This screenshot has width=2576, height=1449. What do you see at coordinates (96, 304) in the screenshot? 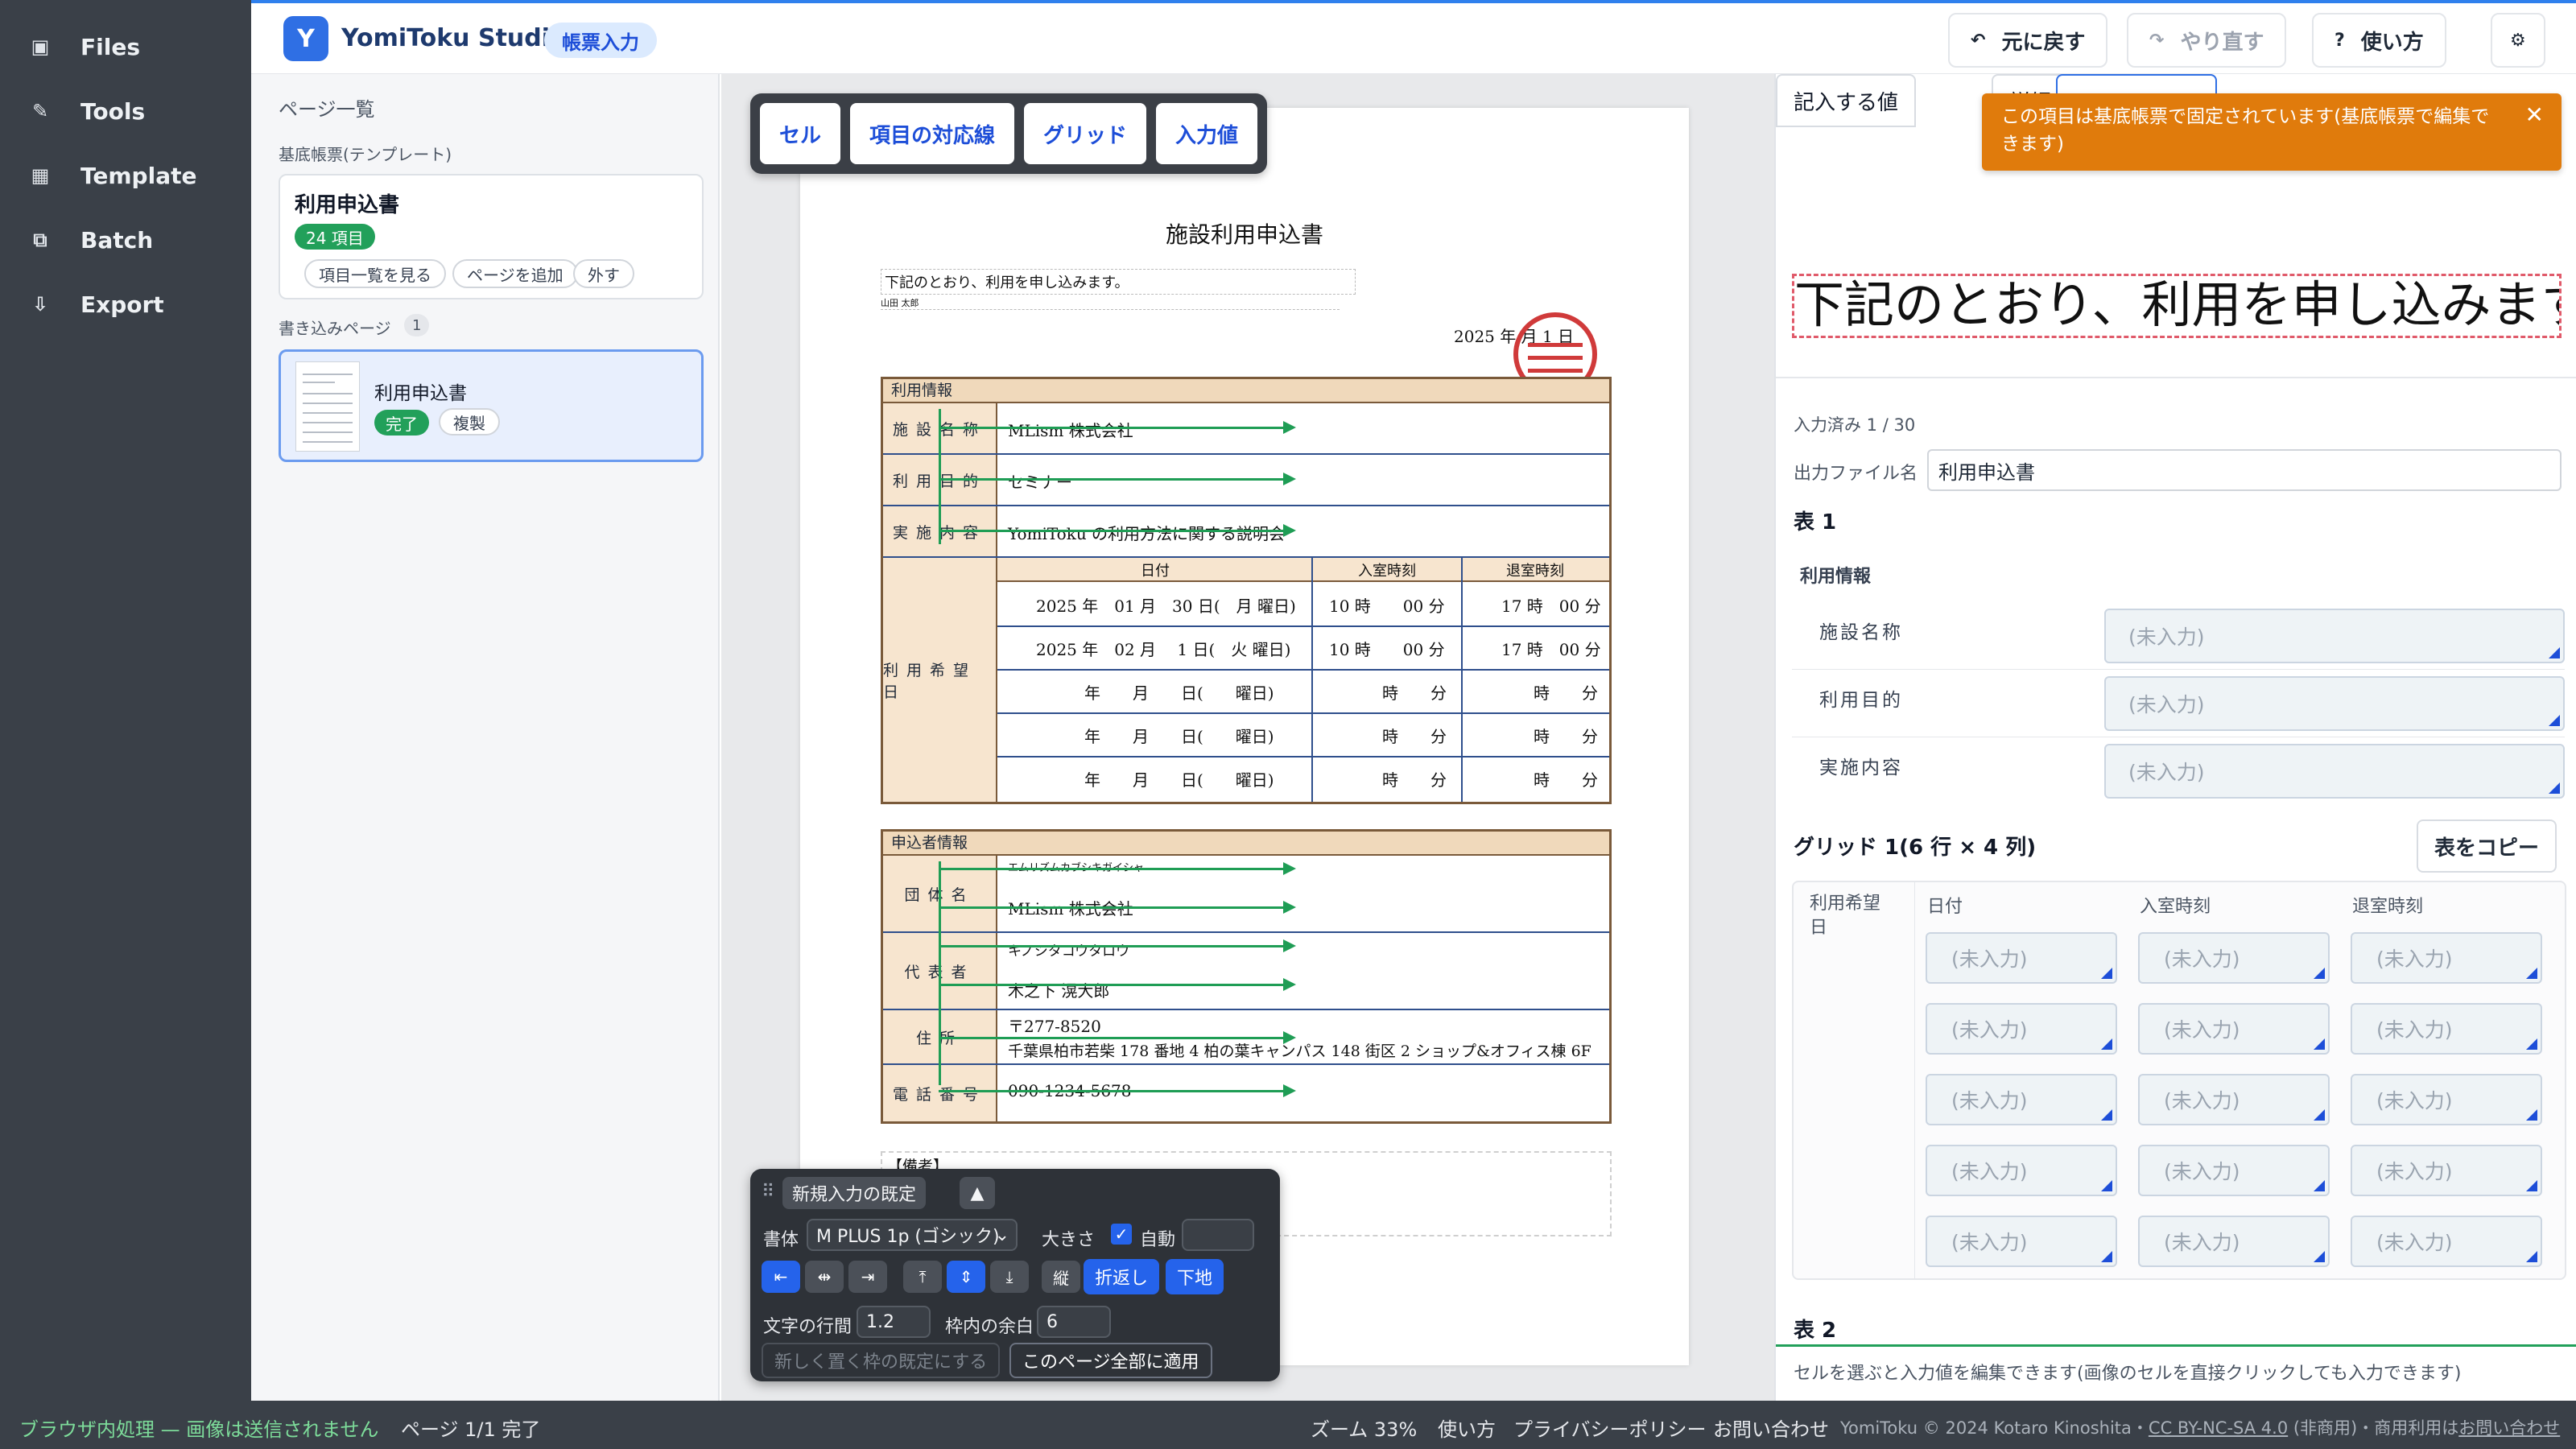
I see `sidebar-item-export: ⇩ Export` at bounding box center [96, 304].